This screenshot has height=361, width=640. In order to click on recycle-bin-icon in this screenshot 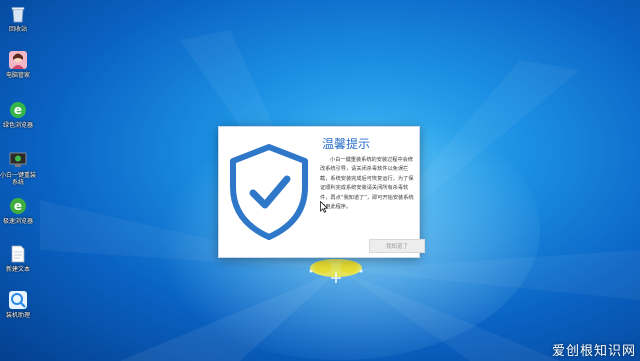, I will do `click(18, 14)`.